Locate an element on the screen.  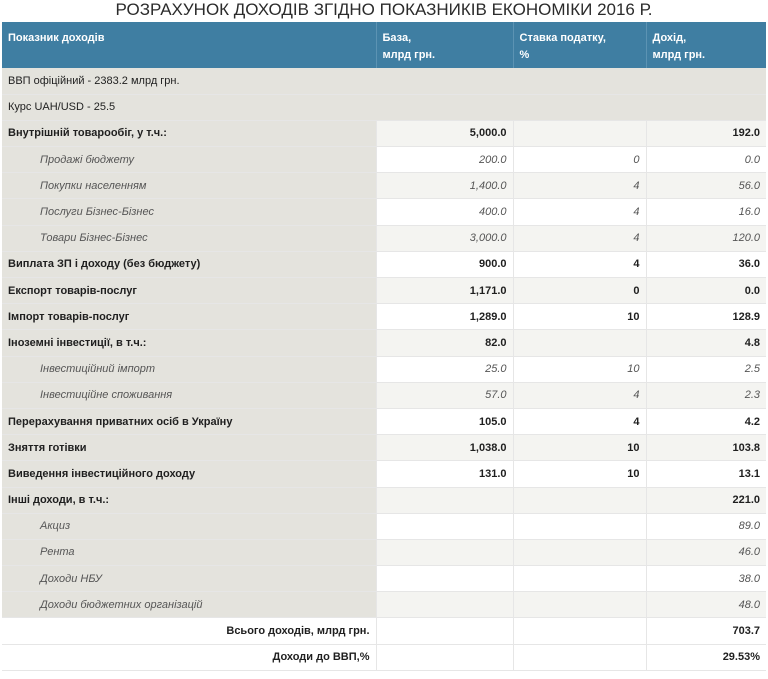
header-income-unit: млрд грн. is located at coordinates (679, 55).